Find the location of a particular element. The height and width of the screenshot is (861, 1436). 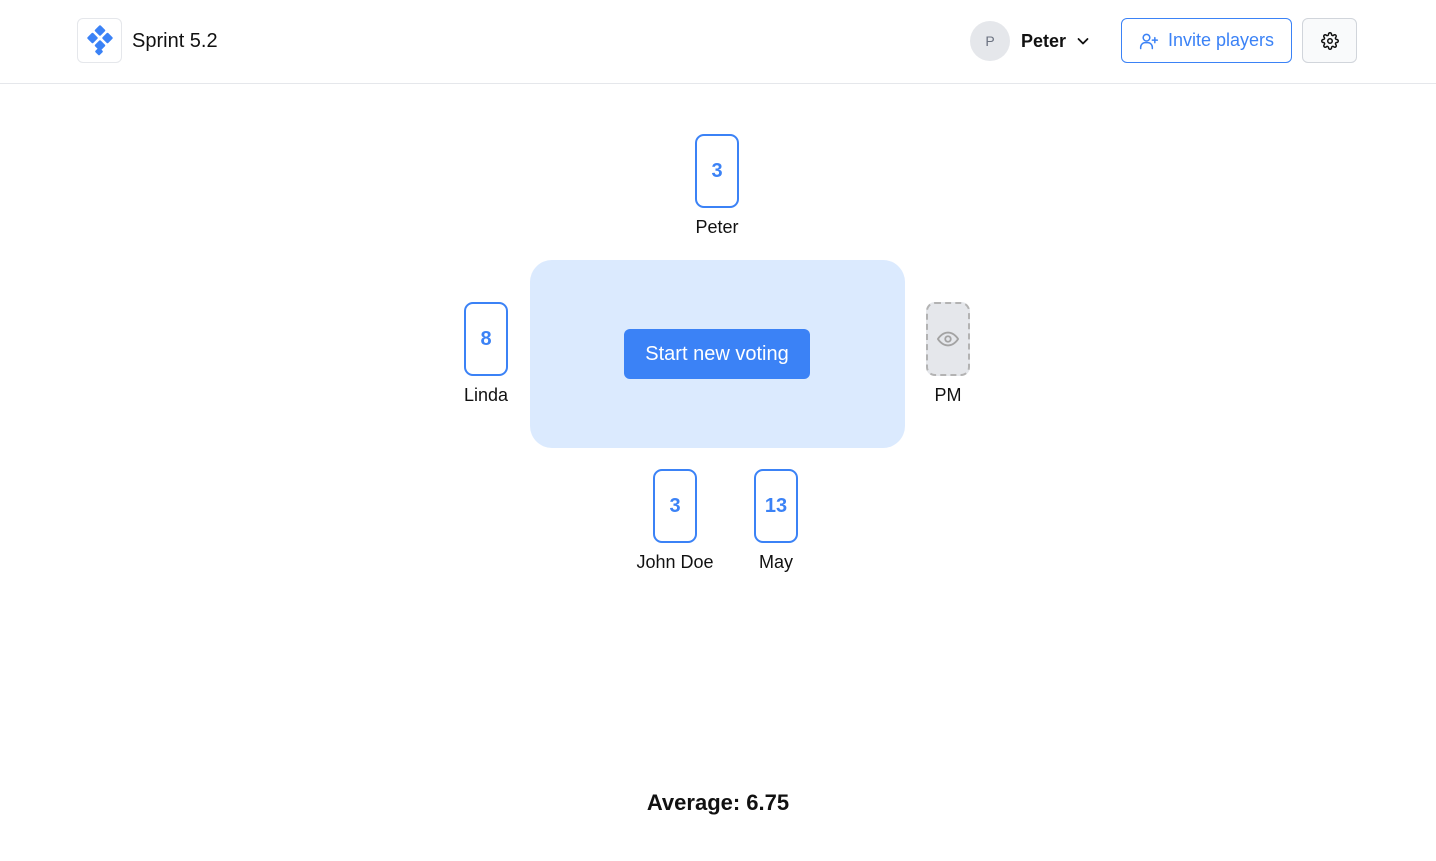

invite-players-label: Invite players is located at coordinates (1221, 40).